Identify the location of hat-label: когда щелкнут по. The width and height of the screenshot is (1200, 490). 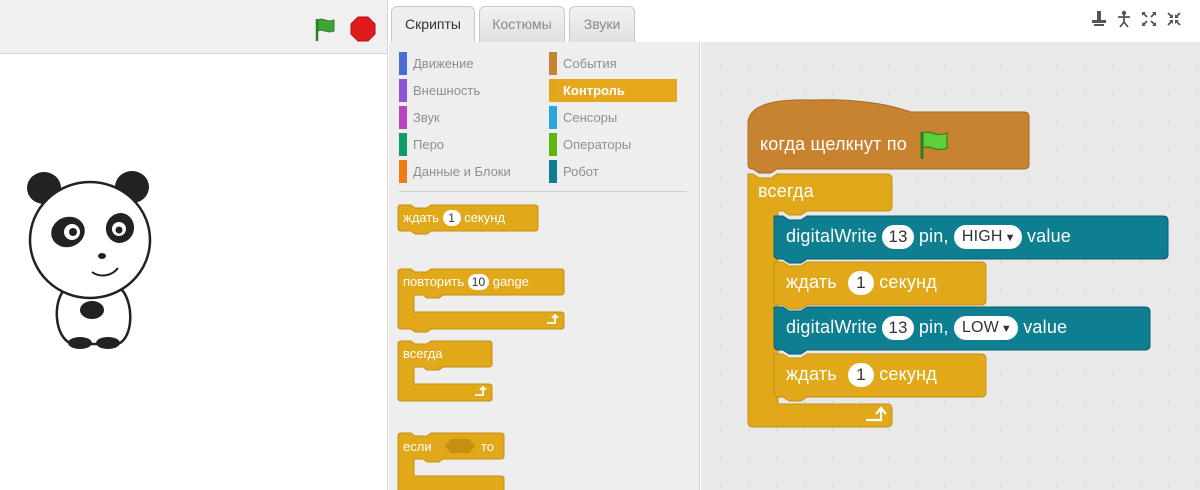
(833, 143).